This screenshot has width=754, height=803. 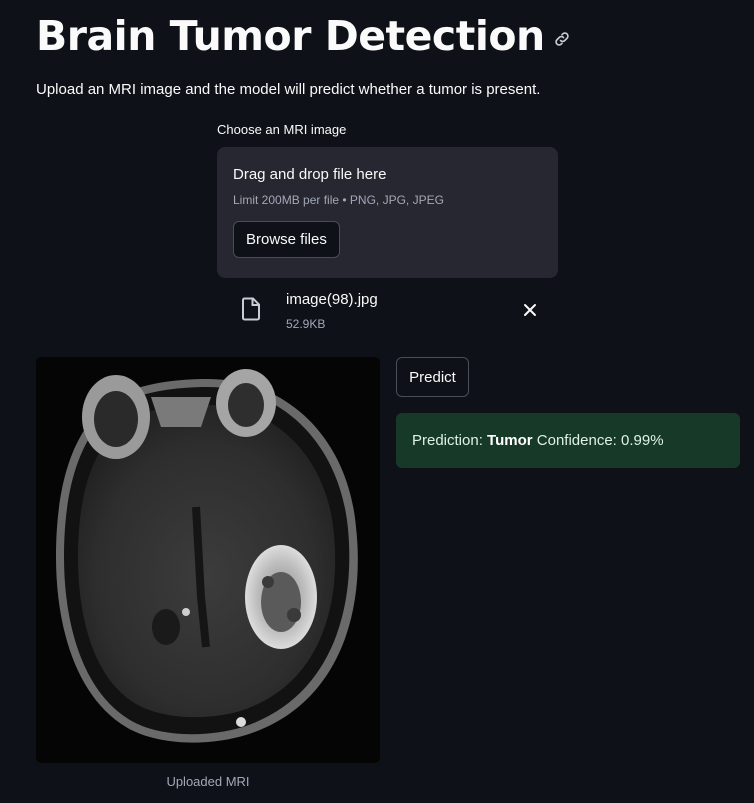 What do you see at coordinates (286, 239) in the screenshot?
I see `browse-files-button: Browse files` at bounding box center [286, 239].